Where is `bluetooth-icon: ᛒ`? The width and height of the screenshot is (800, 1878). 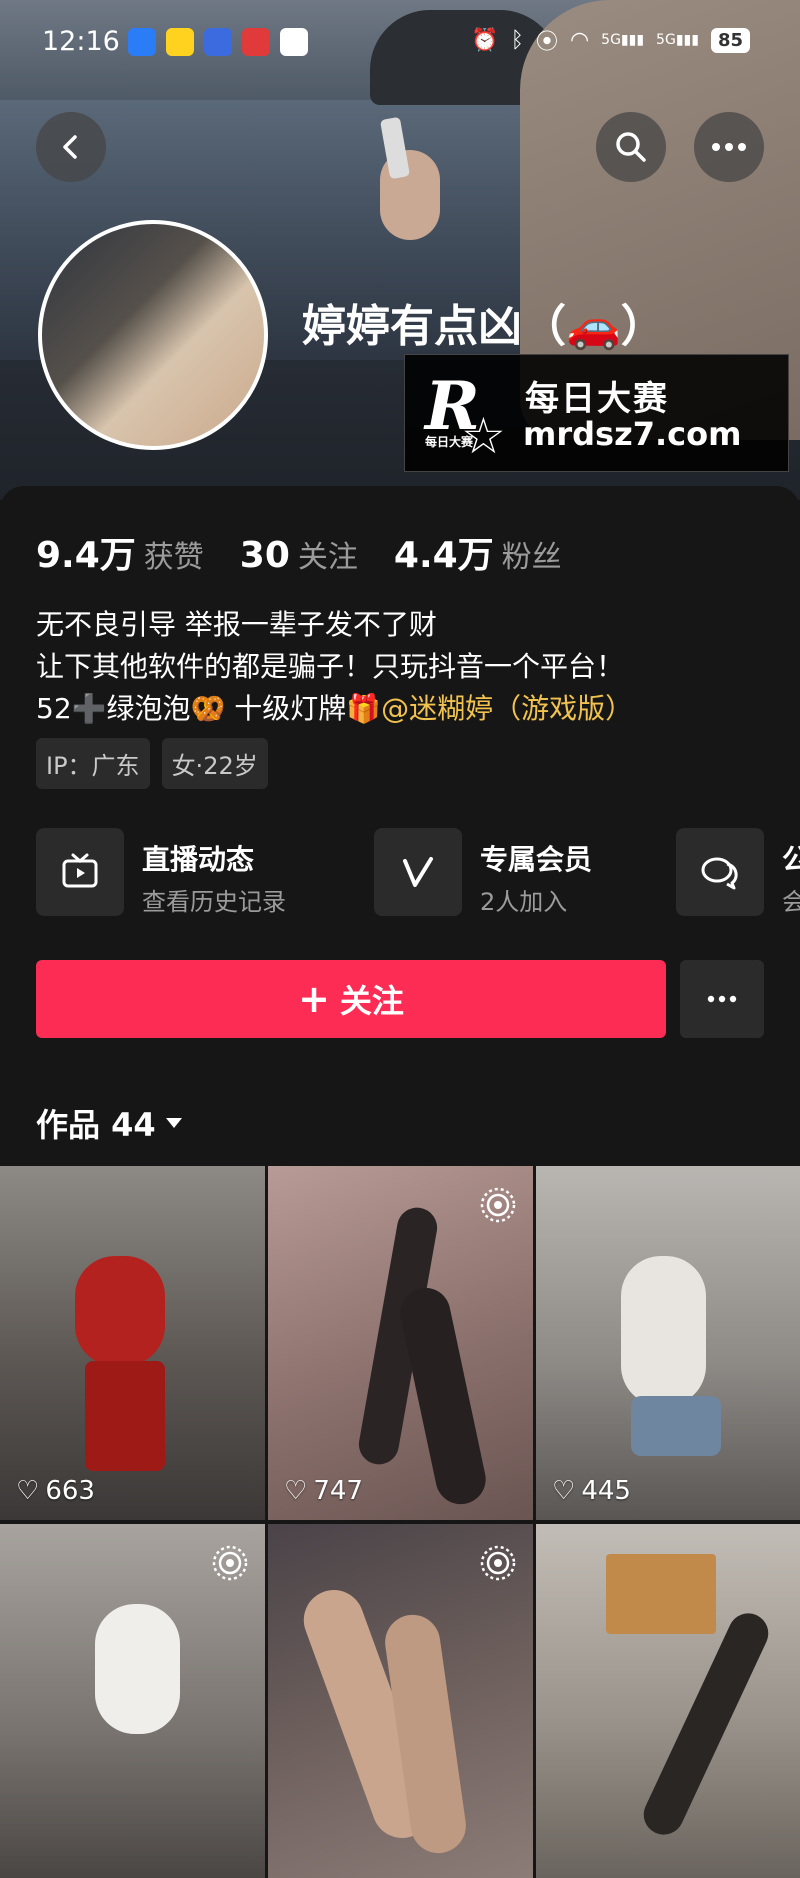 bluetooth-icon: ᛒ is located at coordinates (517, 40).